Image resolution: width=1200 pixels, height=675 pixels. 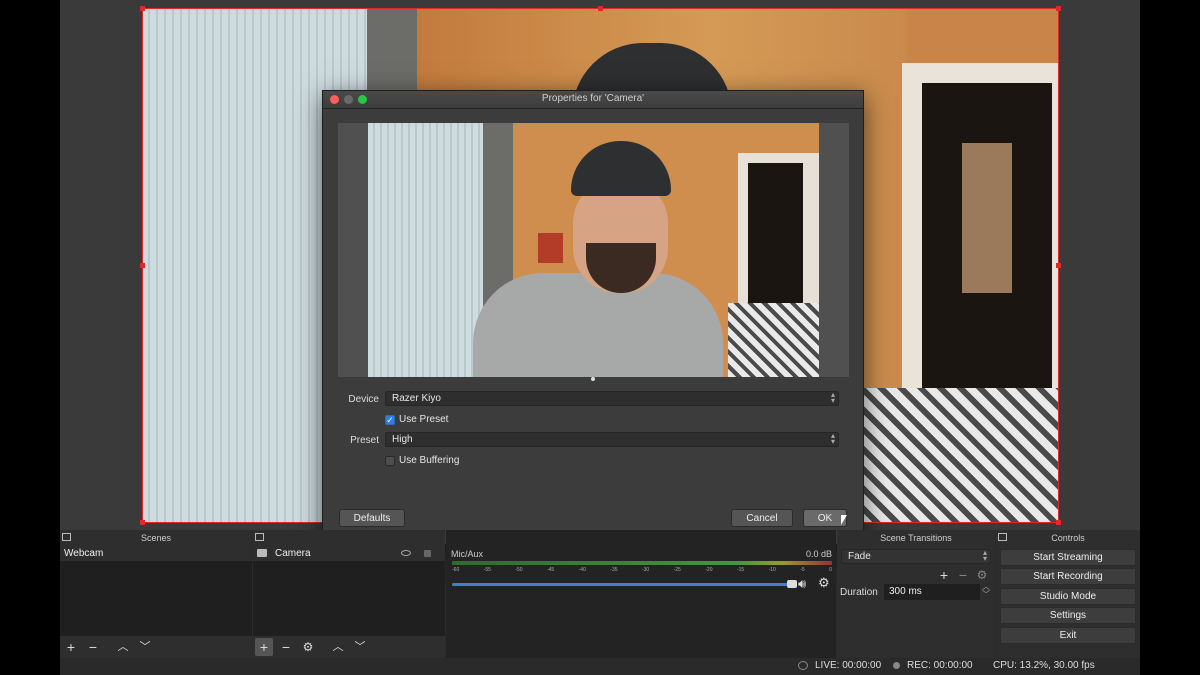 I want to click on rec-indicator-icon, so click(x=896, y=665).